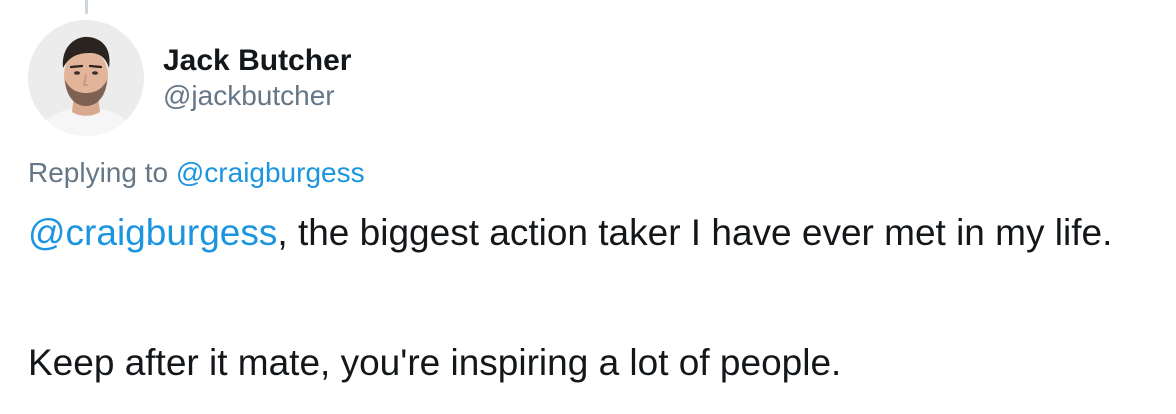  I want to click on user-info: Jack Butcher @jackbutcher, so click(257, 78).